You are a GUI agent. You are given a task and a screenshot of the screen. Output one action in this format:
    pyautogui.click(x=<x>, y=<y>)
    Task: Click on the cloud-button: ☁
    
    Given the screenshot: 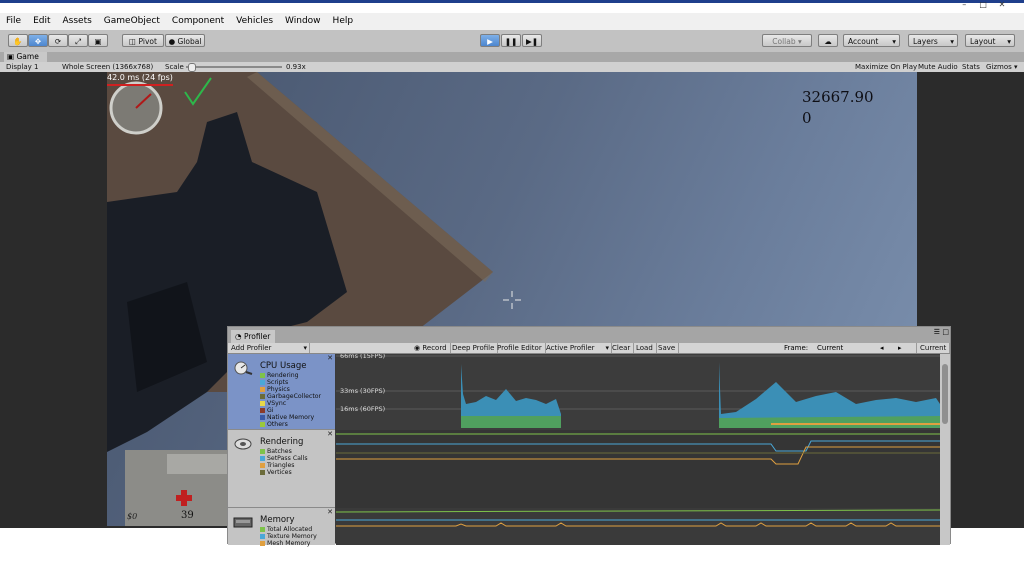 What is the action you would take?
    pyautogui.click(x=828, y=40)
    